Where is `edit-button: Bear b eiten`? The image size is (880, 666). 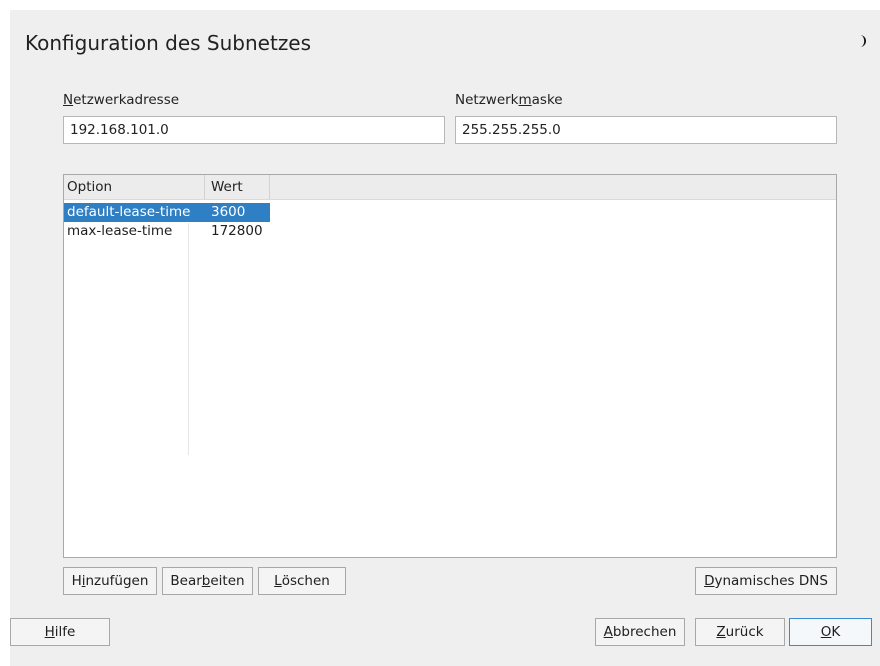
edit-button: Bear b eiten is located at coordinates (207, 581).